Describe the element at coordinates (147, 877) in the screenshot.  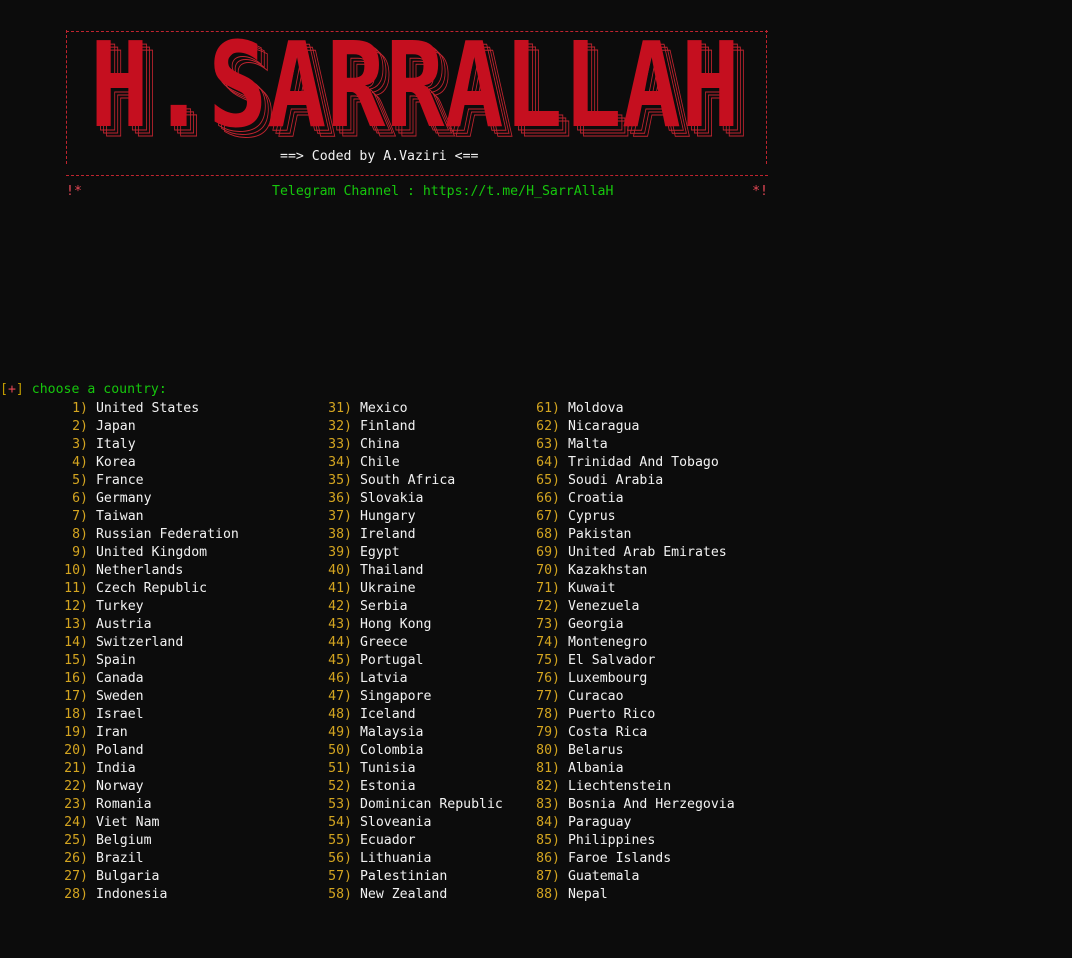
I see `country-option: 27) Bulgaria` at that location.